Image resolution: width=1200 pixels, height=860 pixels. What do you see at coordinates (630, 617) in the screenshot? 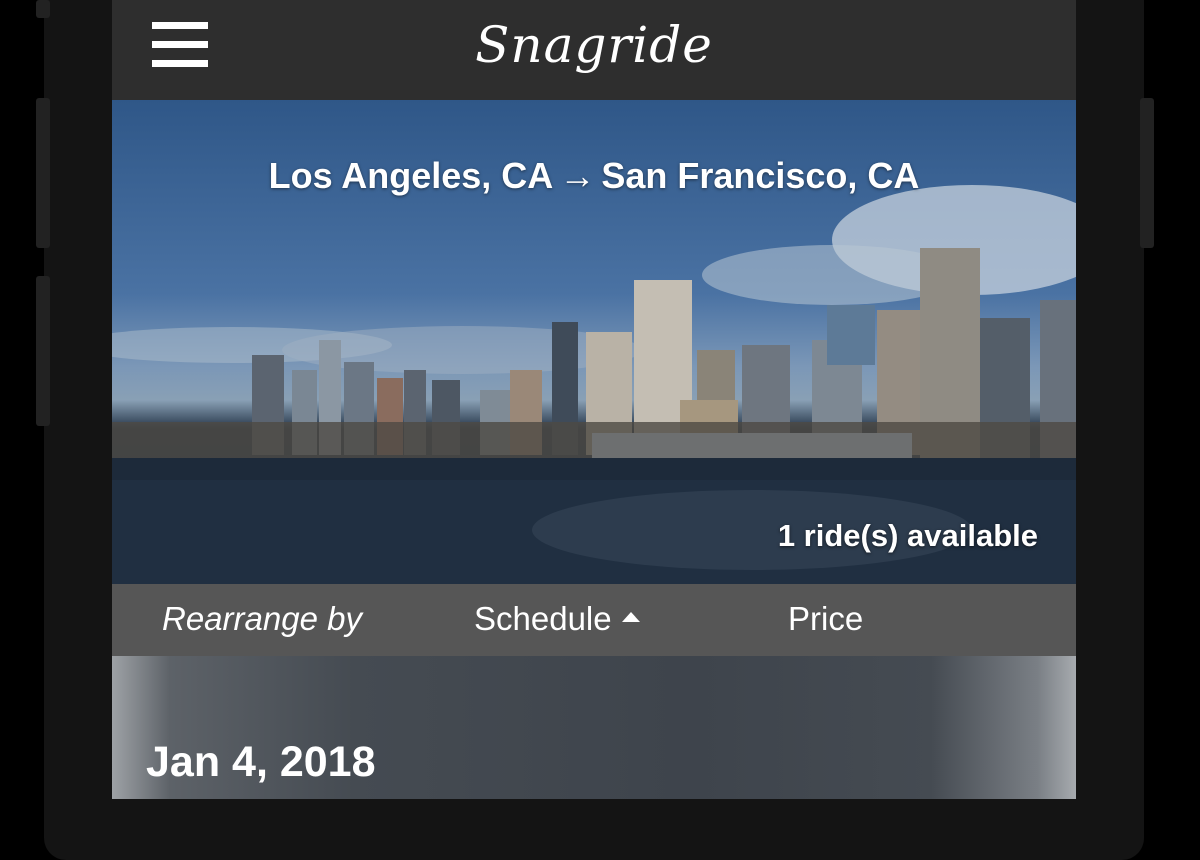
I see `triangle-up-icon` at bounding box center [630, 617].